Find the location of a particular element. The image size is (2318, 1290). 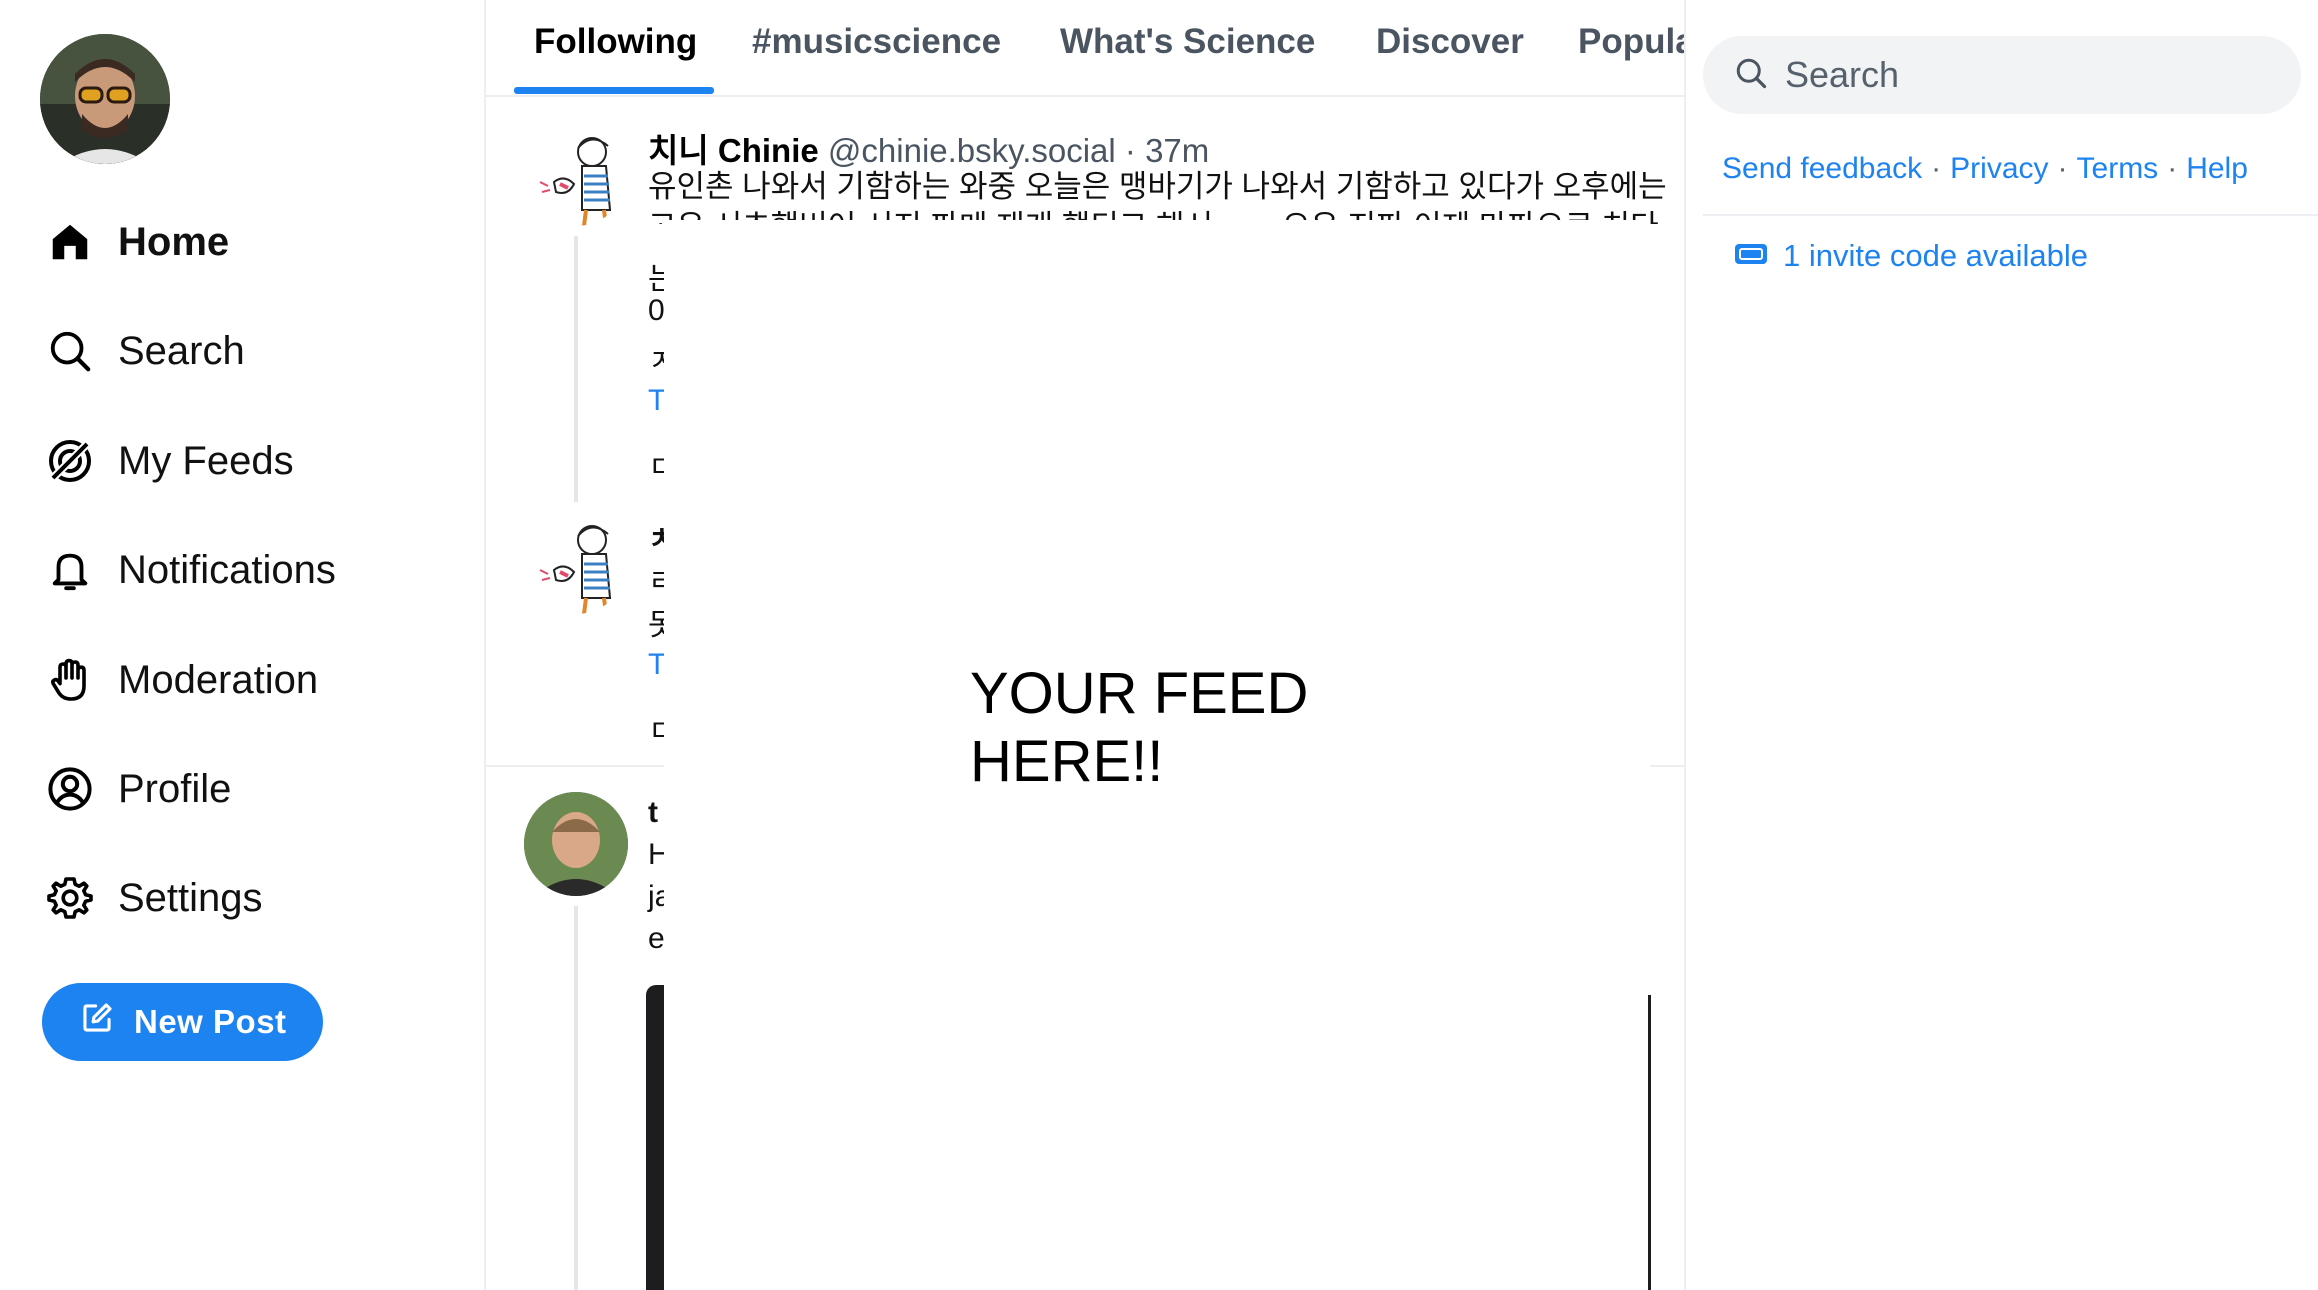

nav-search: Search is located at coordinates (144, 351).